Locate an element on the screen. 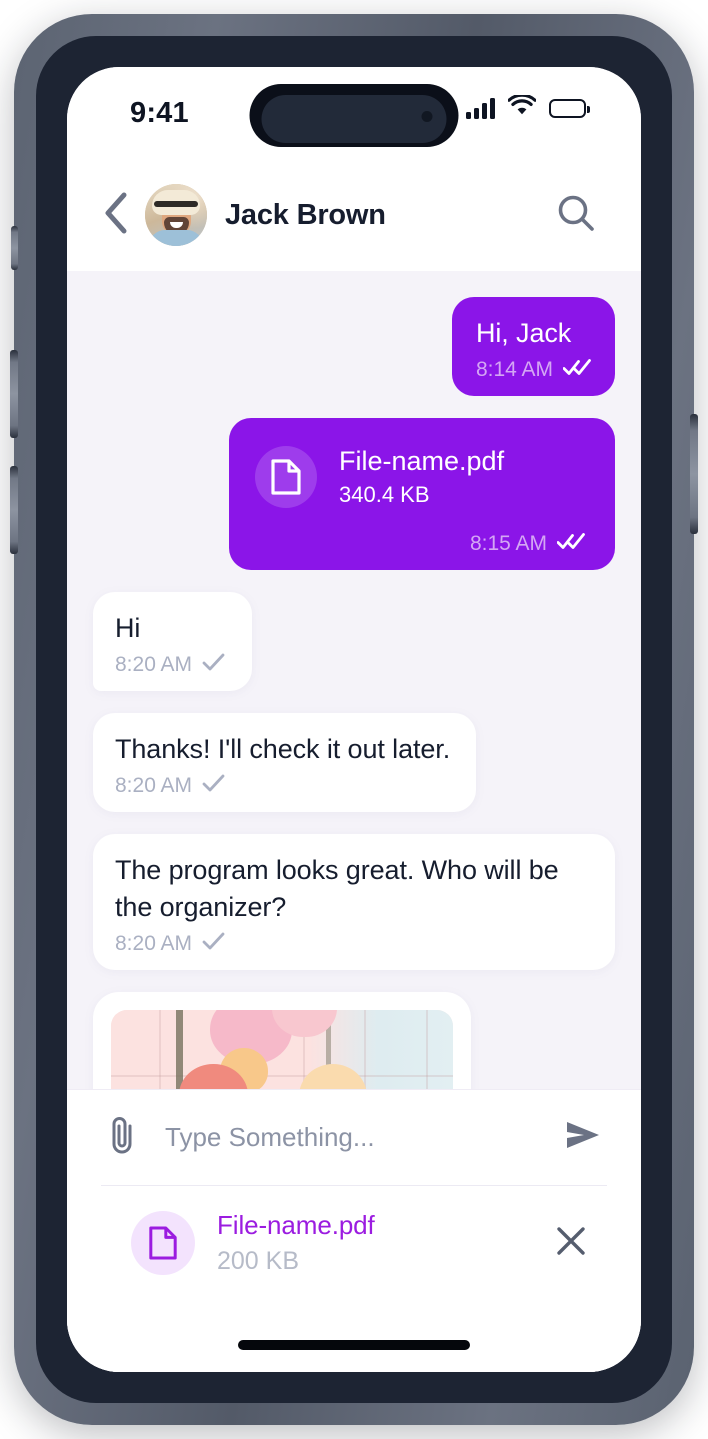 The height and width of the screenshot is (1439, 708). message-bubble-outgoing: Hi, Jack 8:14 AM is located at coordinates (533, 346).